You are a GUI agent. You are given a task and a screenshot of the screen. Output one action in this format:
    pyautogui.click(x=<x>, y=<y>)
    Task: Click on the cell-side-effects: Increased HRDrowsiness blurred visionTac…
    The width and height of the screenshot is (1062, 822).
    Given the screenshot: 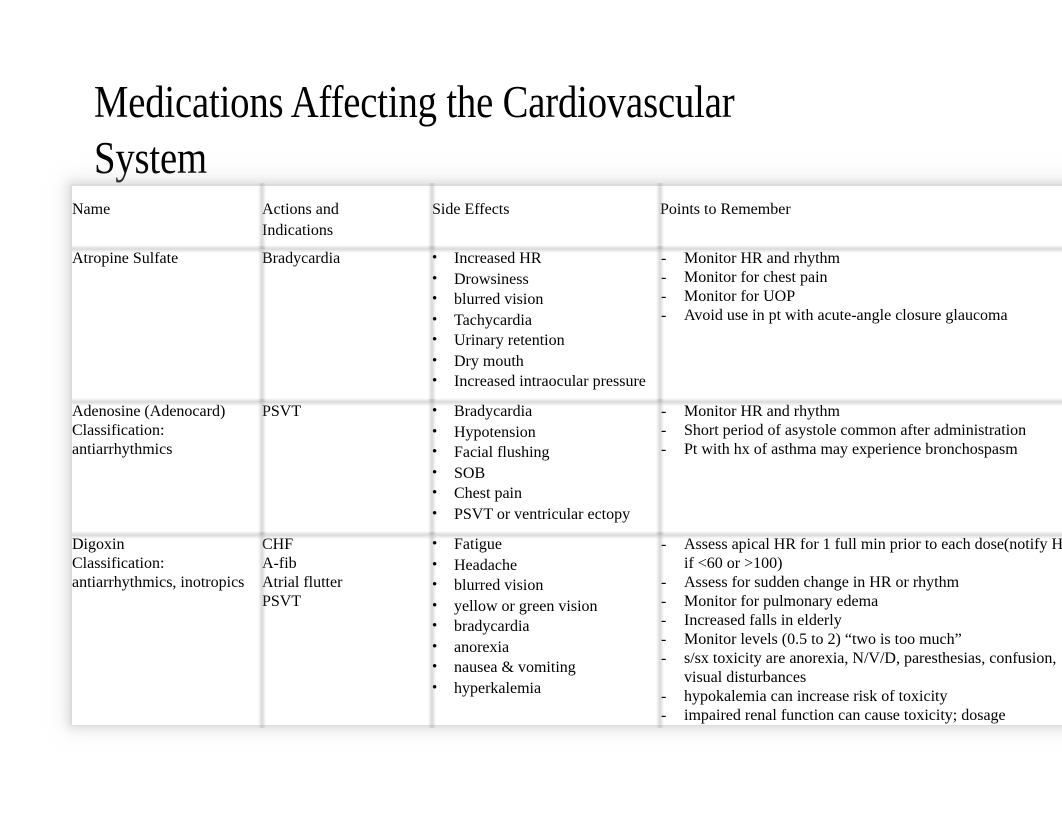 What is the action you would take?
    pyautogui.click(x=544, y=325)
    